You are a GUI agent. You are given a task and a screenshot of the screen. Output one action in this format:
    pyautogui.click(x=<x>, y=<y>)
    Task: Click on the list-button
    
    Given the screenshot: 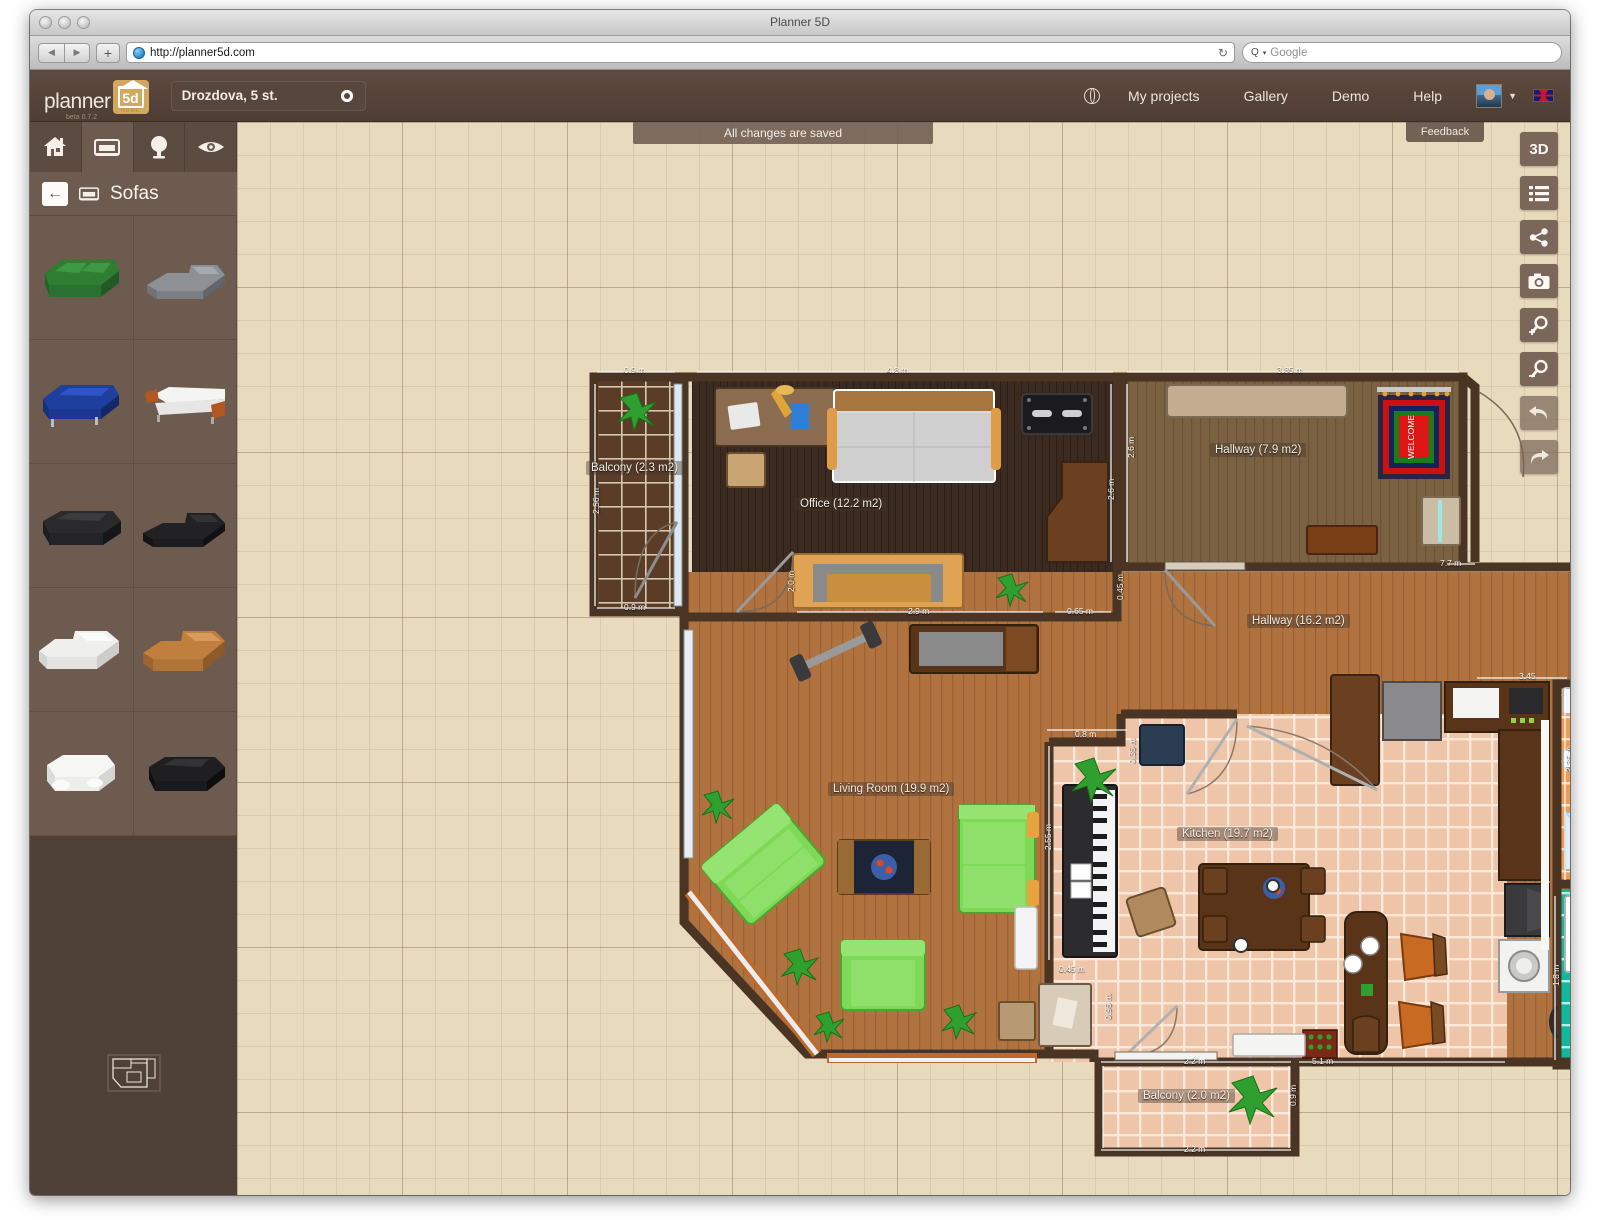 What is the action you would take?
    pyautogui.click(x=1539, y=193)
    